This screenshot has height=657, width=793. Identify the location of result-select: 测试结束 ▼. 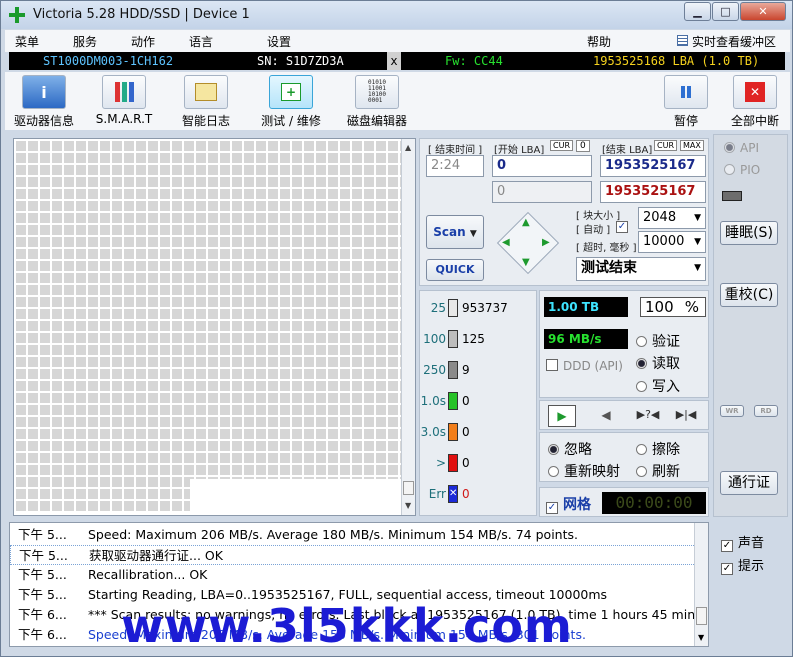
(641, 269).